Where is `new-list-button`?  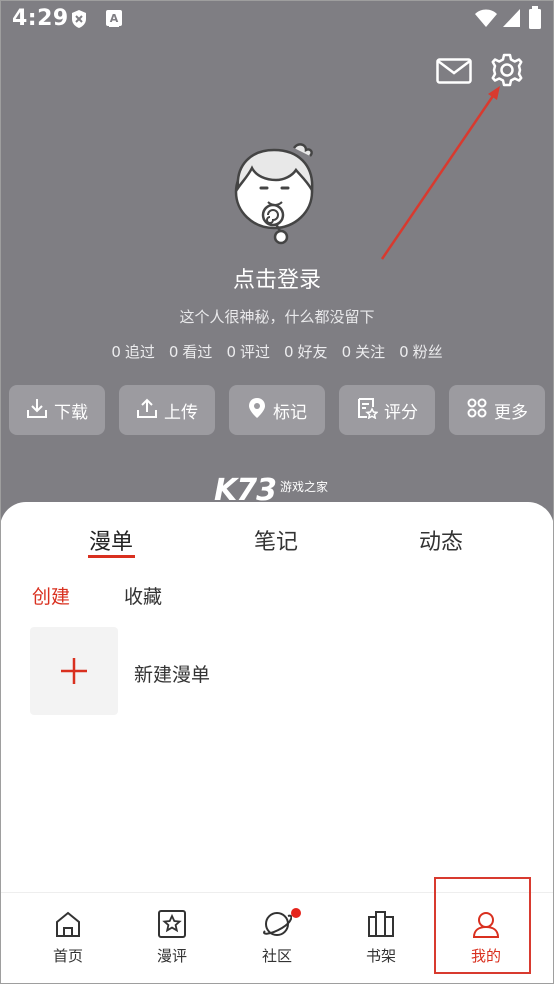
new-list-button is located at coordinates (74, 671).